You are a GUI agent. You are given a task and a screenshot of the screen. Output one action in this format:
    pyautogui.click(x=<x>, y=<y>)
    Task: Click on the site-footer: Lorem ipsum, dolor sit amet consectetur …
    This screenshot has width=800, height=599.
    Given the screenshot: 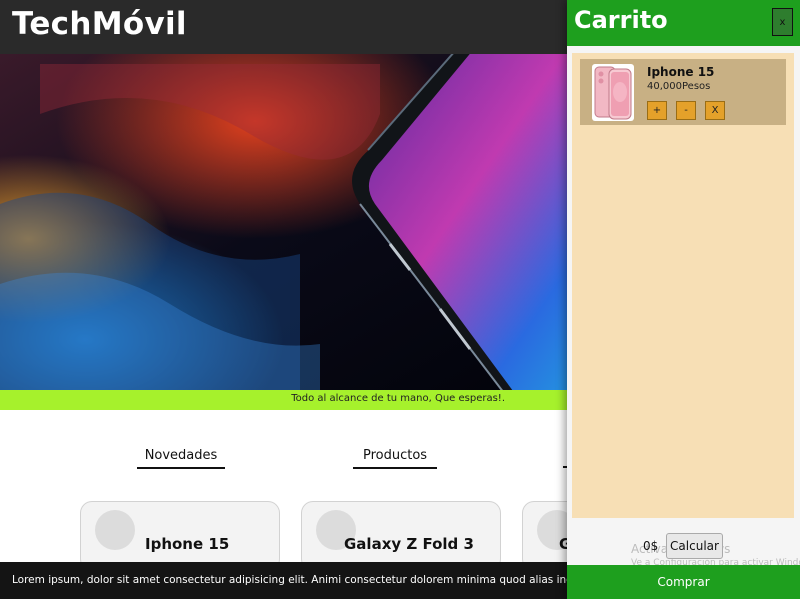 What is the action you would take?
    pyautogui.click(x=283, y=580)
    